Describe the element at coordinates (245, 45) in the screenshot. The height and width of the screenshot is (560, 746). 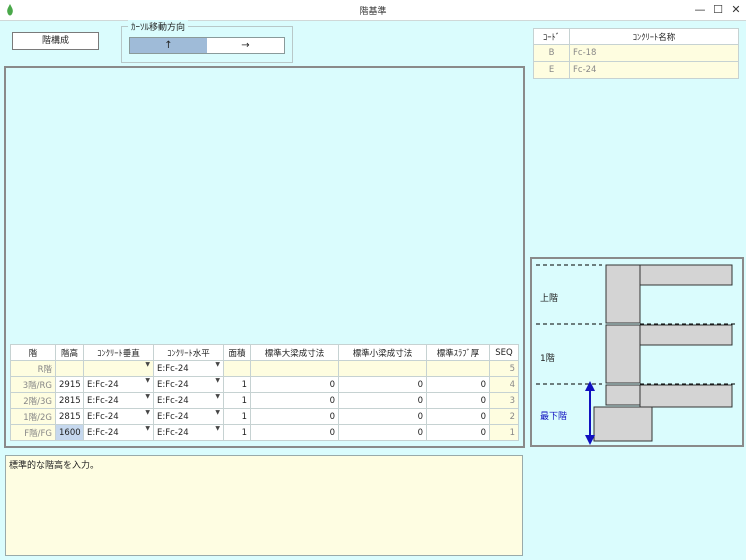
I see `direction-right-button: →` at that location.